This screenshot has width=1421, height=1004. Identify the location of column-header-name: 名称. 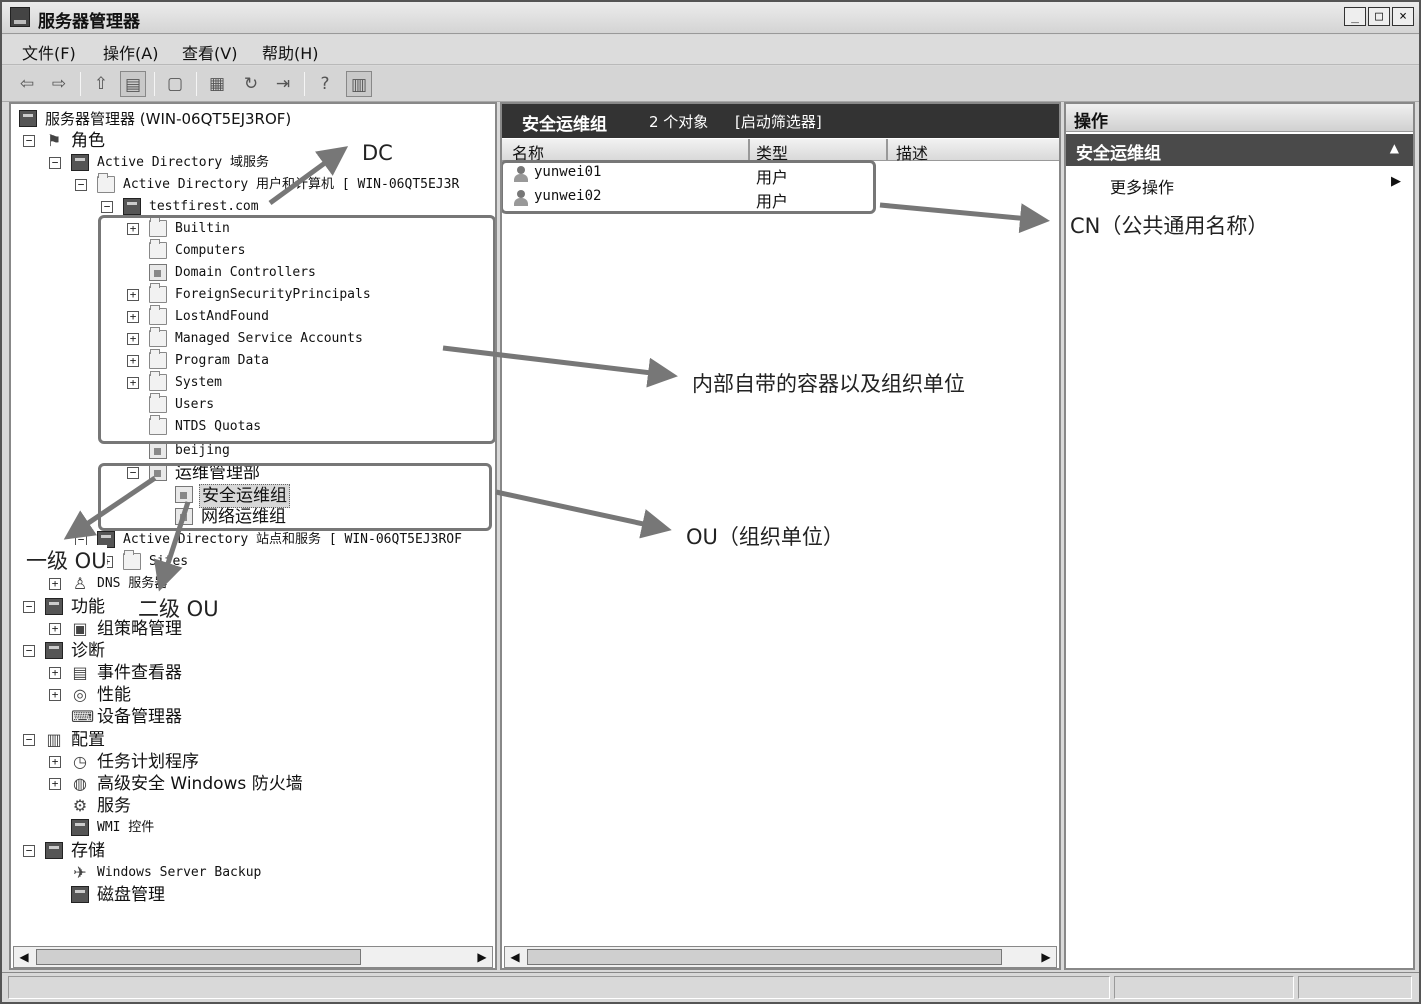
(528, 151).